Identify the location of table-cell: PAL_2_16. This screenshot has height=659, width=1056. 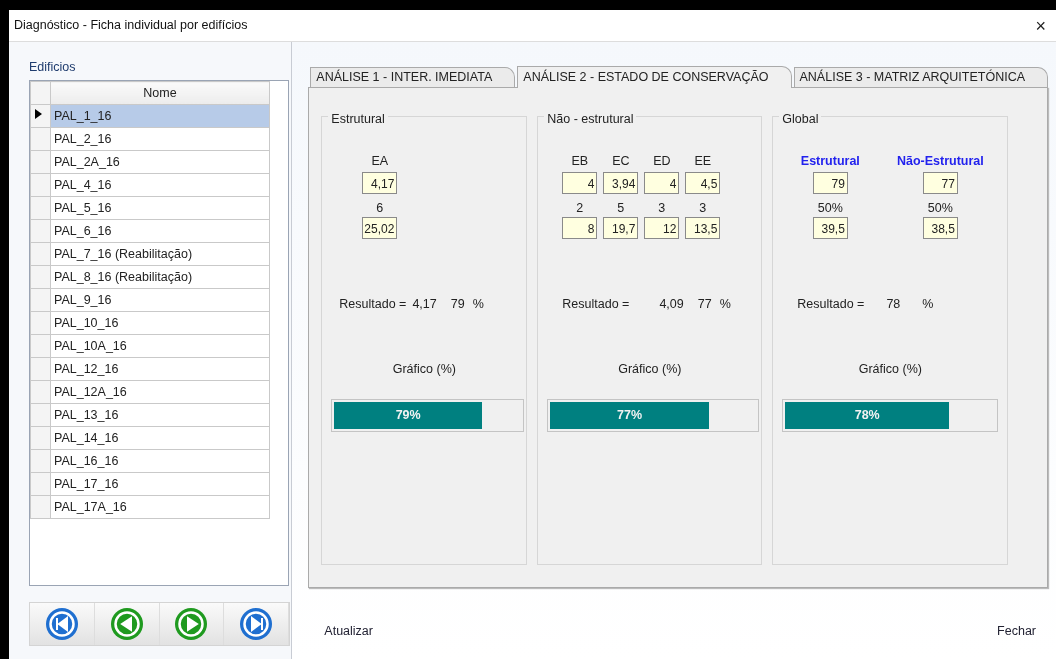
(160, 139).